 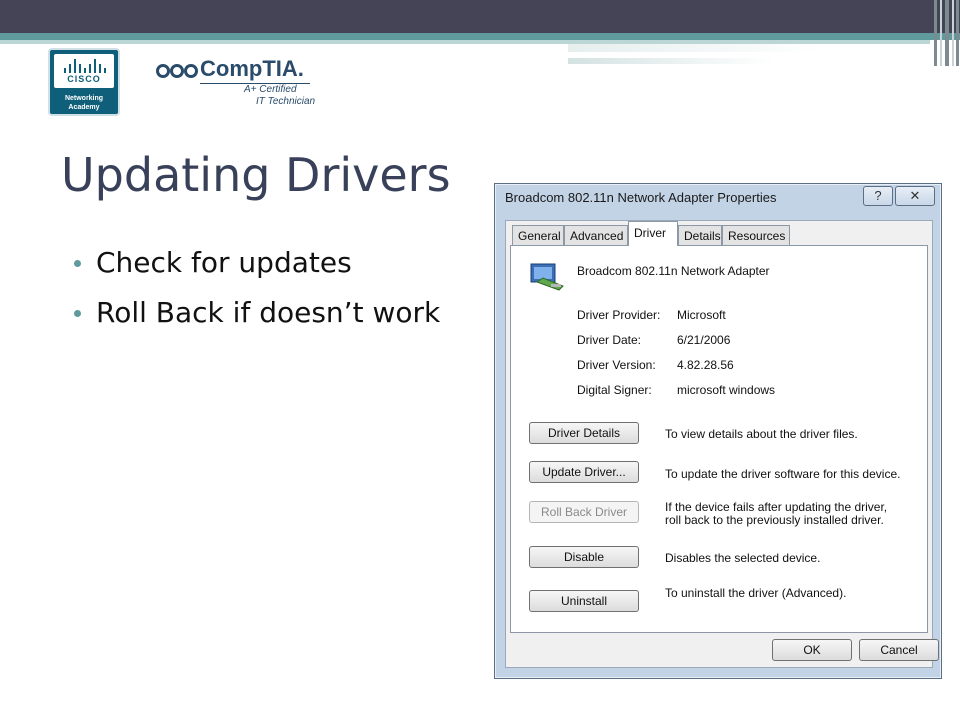 What do you see at coordinates (584, 601) in the screenshot?
I see `uninstall-button: Uninstall` at bounding box center [584, 601].